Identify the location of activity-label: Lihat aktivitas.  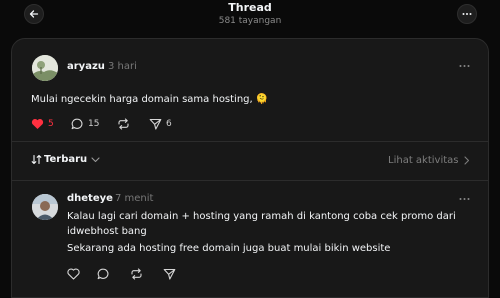
(423, 160).